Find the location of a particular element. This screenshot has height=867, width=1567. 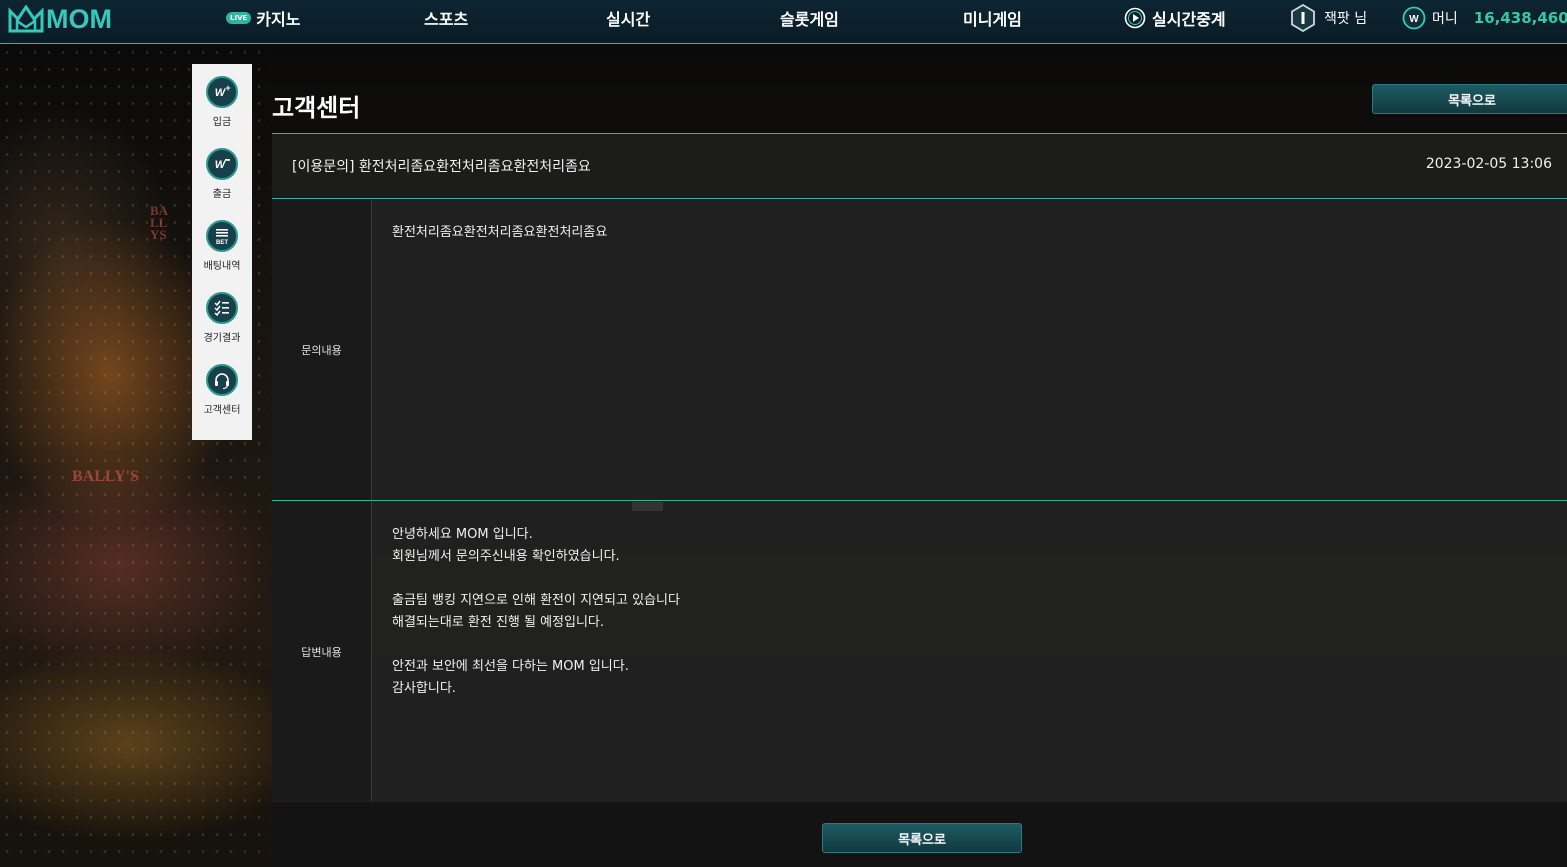

answer-line: 출금팀 뱅킹 지연으로 인해 환전이 지연되고 있습니다 is located at coordinates (536, 600).